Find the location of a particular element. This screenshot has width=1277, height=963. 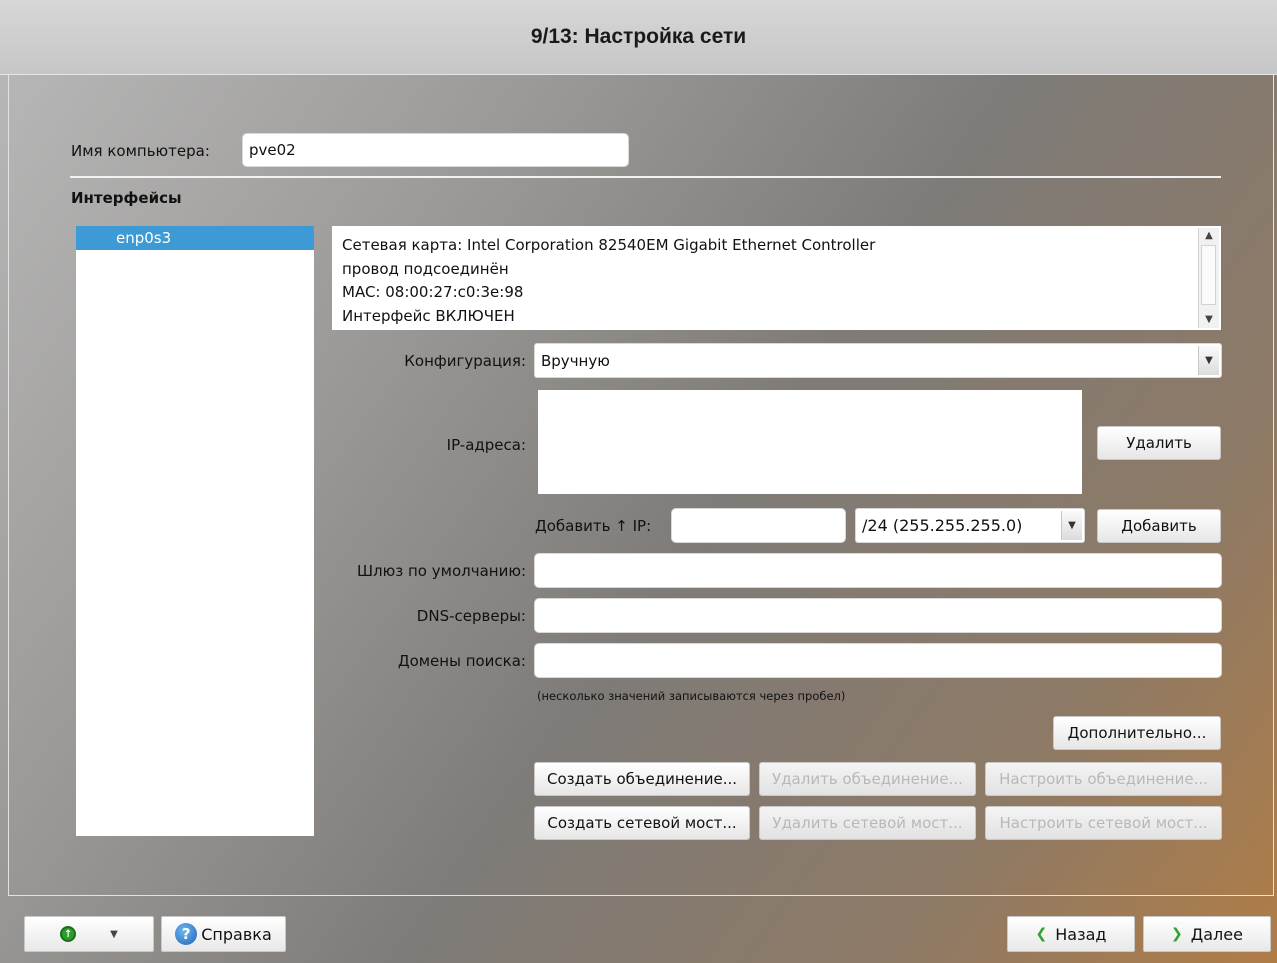

info-line: Интерфейс ВКЛЮЧЕН is located at coordinates (428, 315).